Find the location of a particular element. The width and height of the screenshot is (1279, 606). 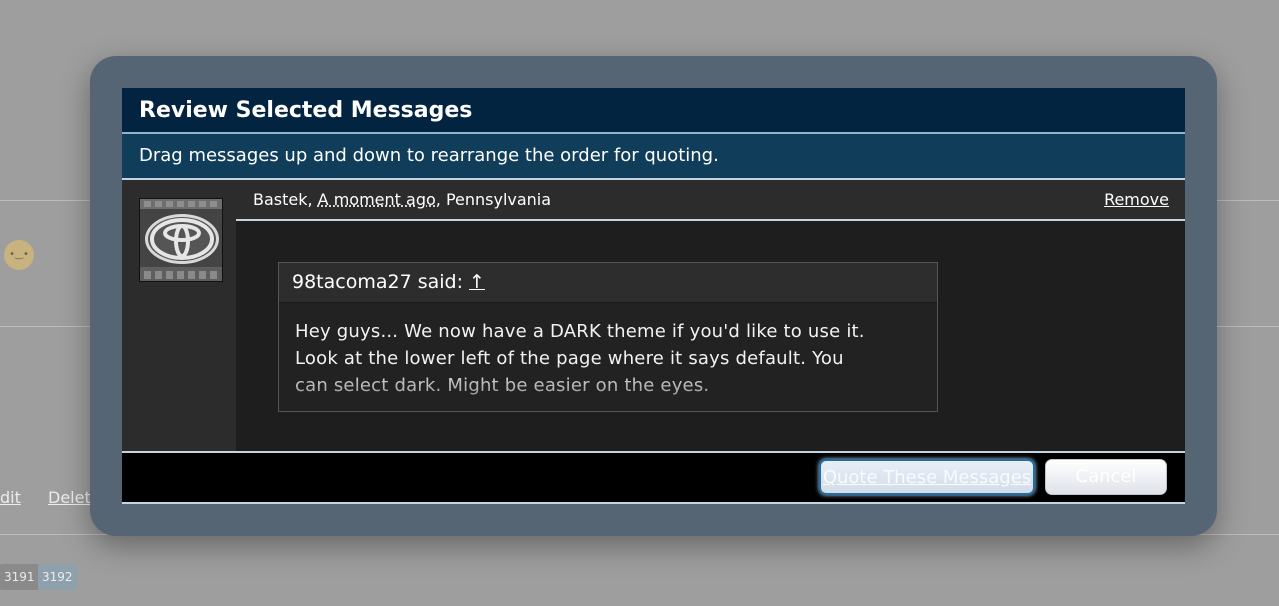

quote-attribution: 98tacoma27 said: ↑ is located at coordinates (608, 283).